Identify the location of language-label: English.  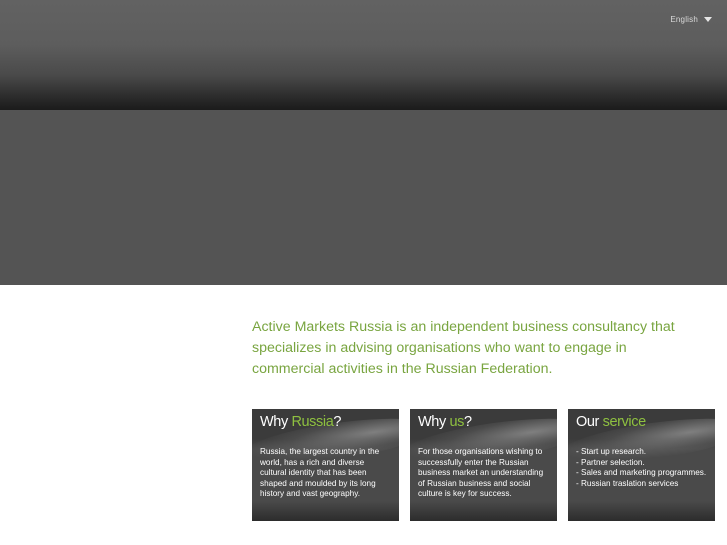
(684, 19).